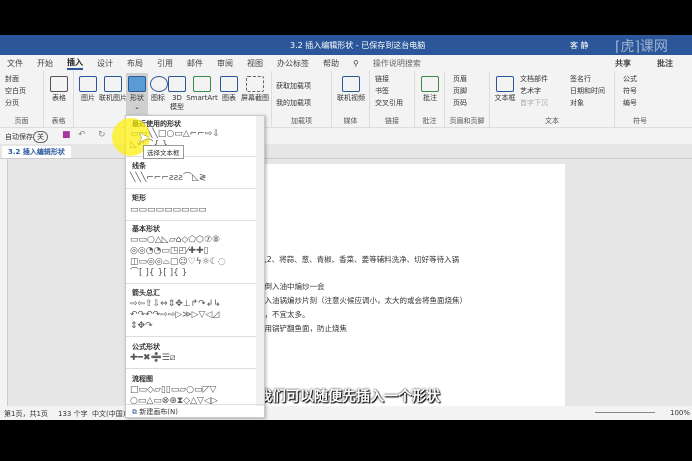 The height and width of the screenshot is (461, 692). What do you see at coordinates (135, 63) in the screenshot?
I see `tab-layout: 布局` at bounding box center [135, 63].